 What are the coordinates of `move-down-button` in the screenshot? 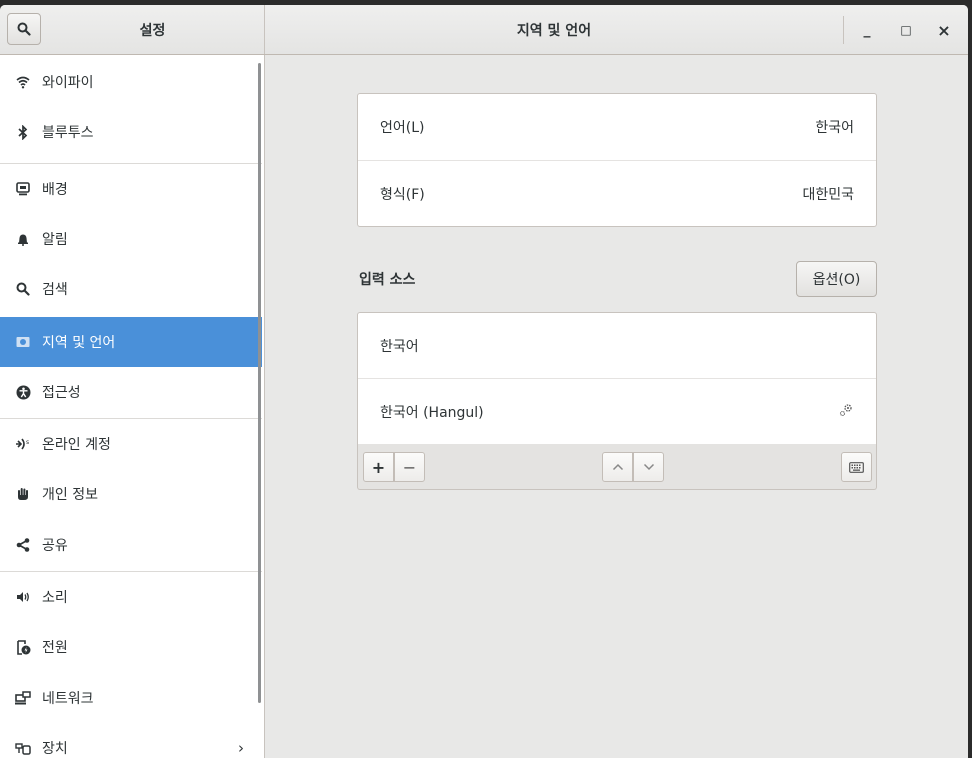 It's located at (648, 467).